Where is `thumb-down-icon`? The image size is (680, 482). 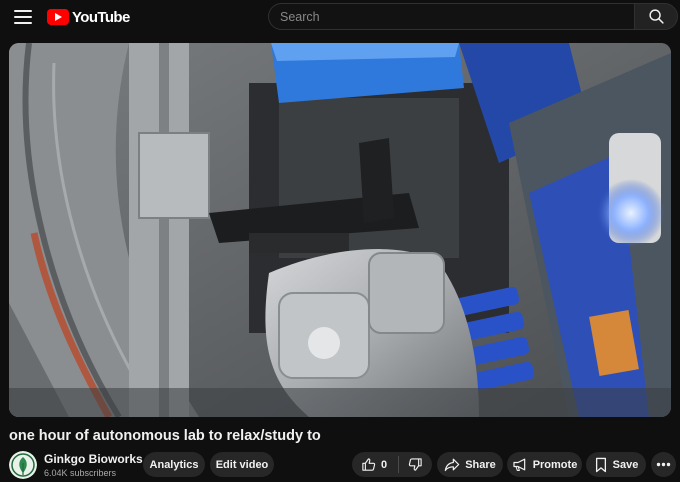 thumb-down-icon is located at coordinates (415, 464).